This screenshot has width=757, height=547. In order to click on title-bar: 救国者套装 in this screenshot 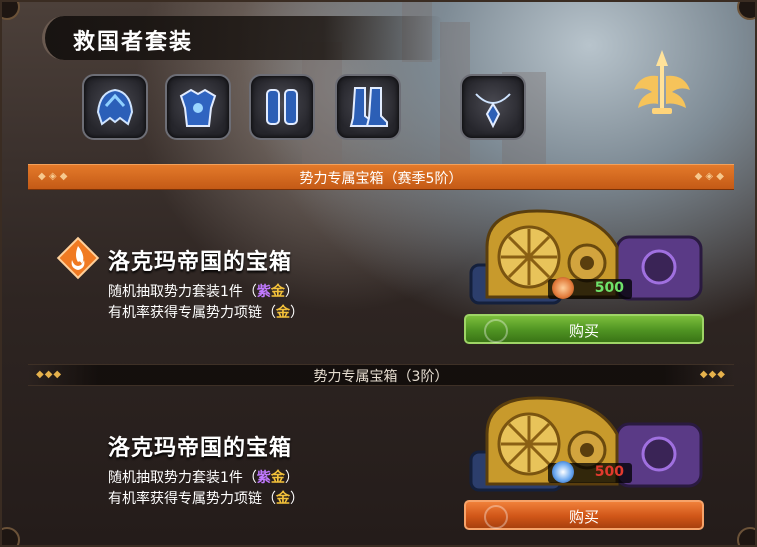, I will do `click(242, 38)`.